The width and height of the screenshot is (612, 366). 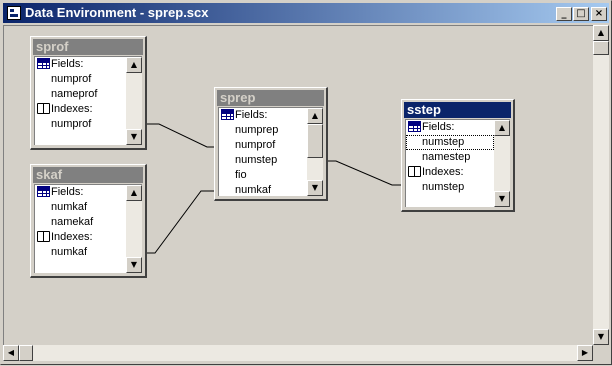 What do you see at coordinates (502, 163) in the screenshot?
I see `table-sstep-scrollbar: ▲ ▼` at bounding box center [502, 163].